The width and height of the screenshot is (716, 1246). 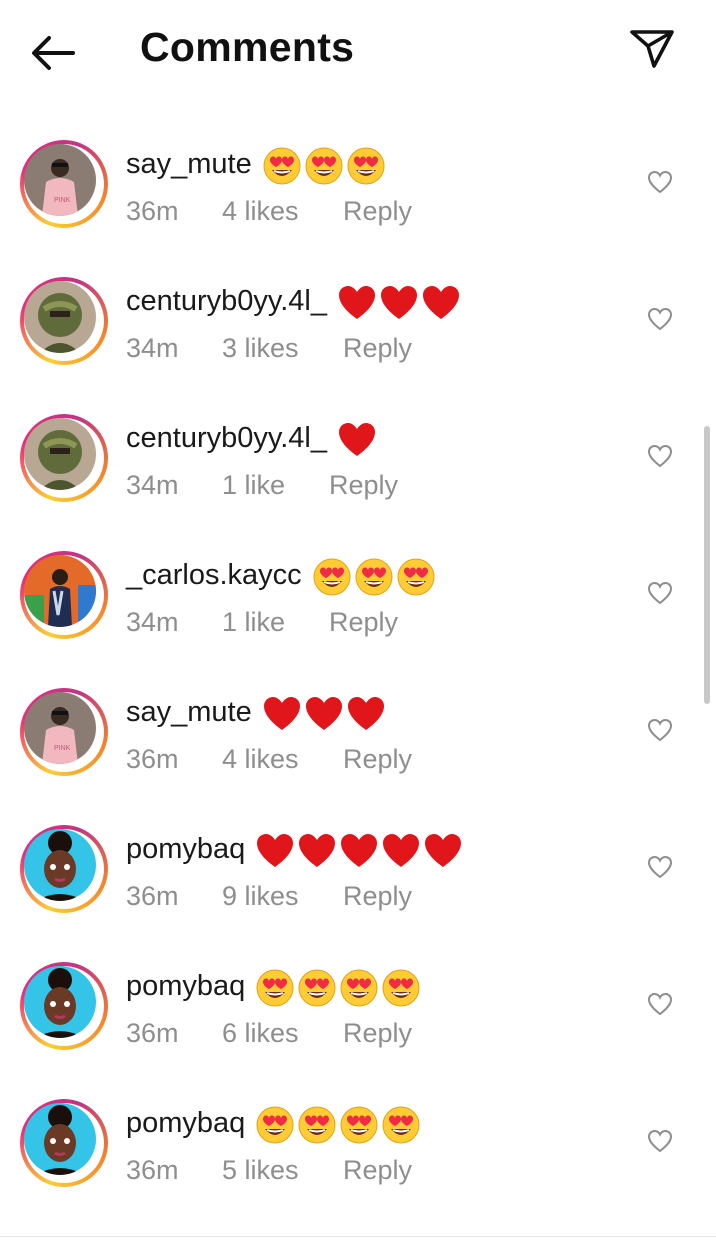 What do you see at coordinates (358, 331) in the screenshot?
I see `comment-row: centuryb0yy.4l_ 34m 3 likes Reply` at bounding box center [358, 331].